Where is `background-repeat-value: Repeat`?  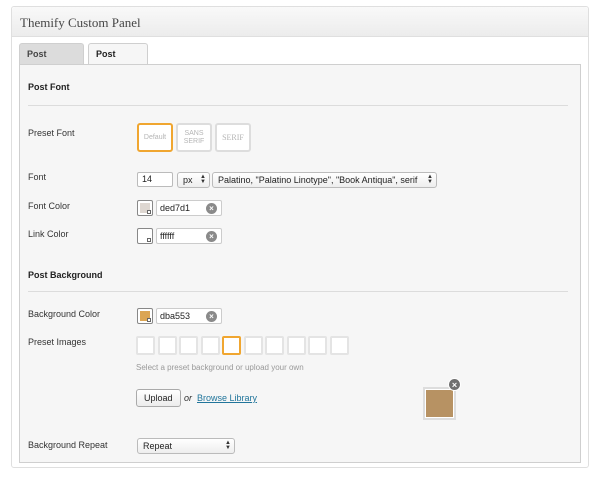 background-repeat-value: Repeat is located at coordinates (158, 446).